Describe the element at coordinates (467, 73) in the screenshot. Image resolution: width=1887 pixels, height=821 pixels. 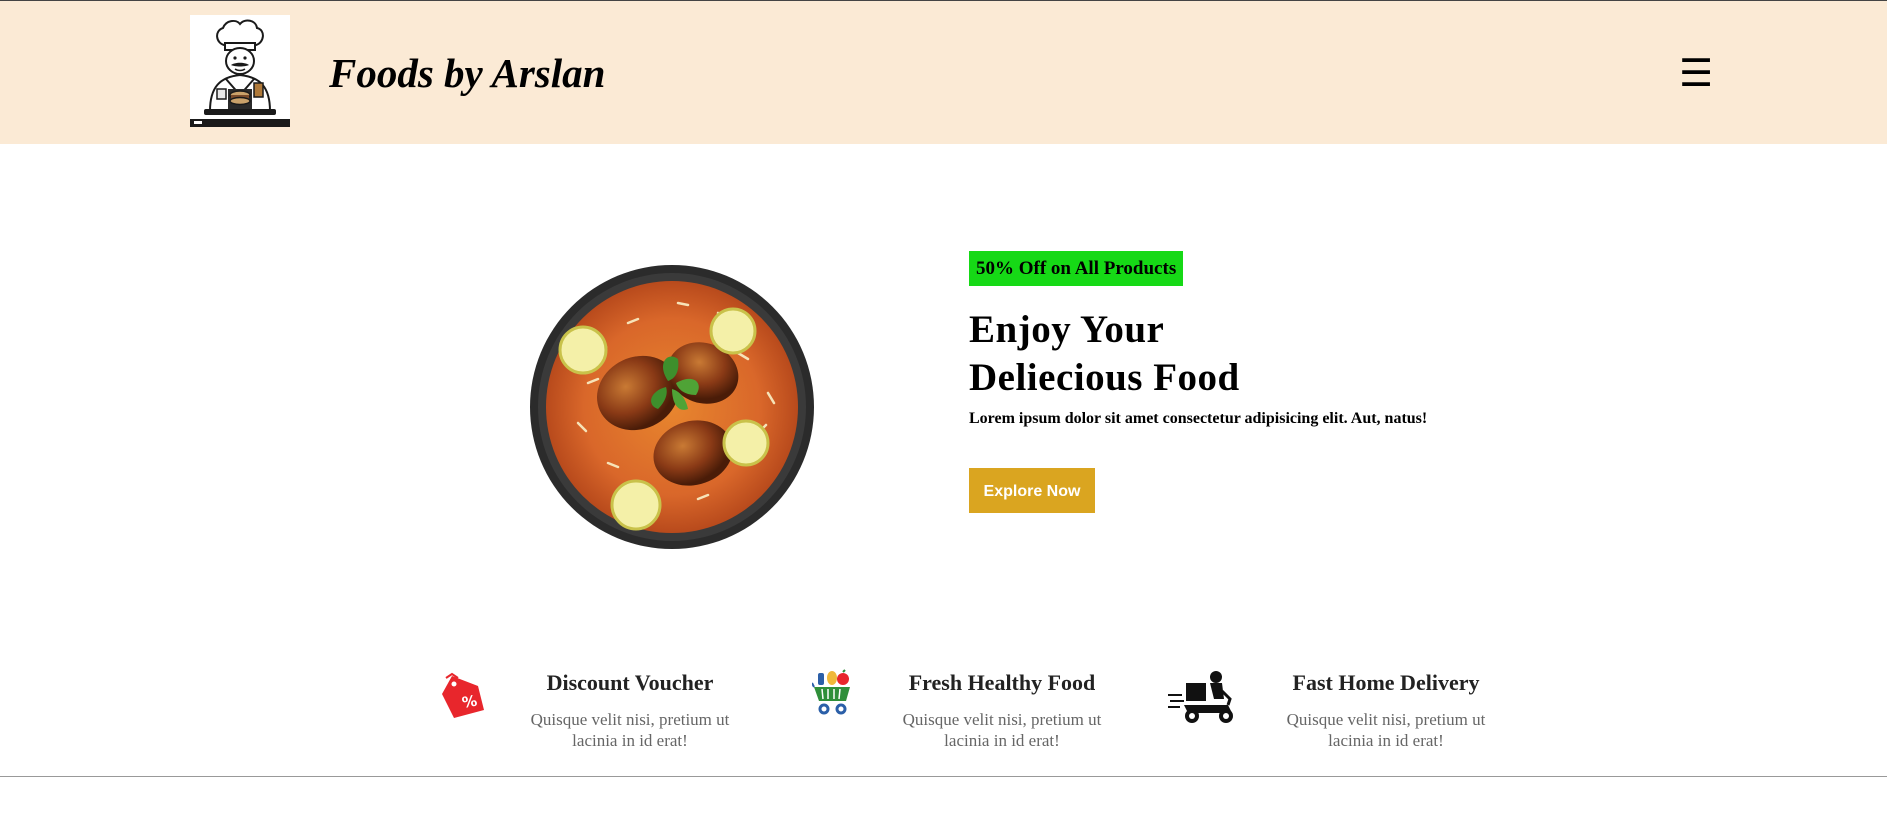
I see `brand-name: Foods by Arslan` at that location.